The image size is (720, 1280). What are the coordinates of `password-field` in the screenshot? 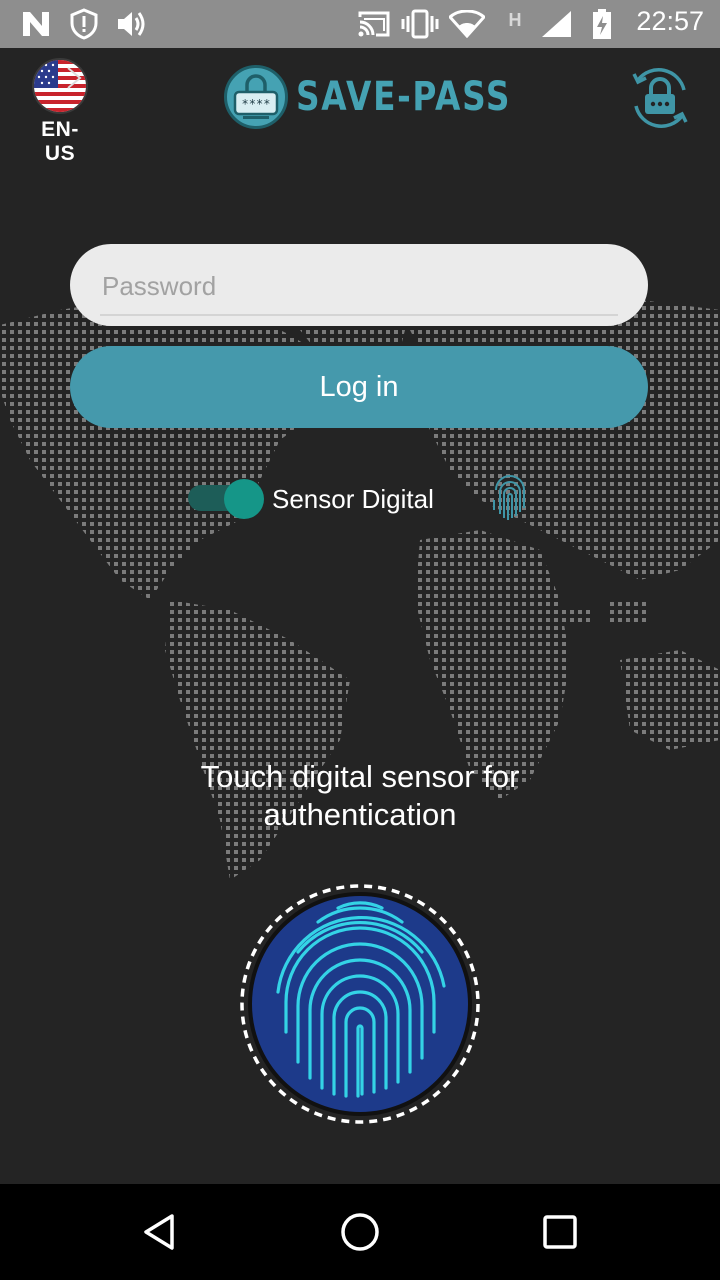 It's located at (359, 285).